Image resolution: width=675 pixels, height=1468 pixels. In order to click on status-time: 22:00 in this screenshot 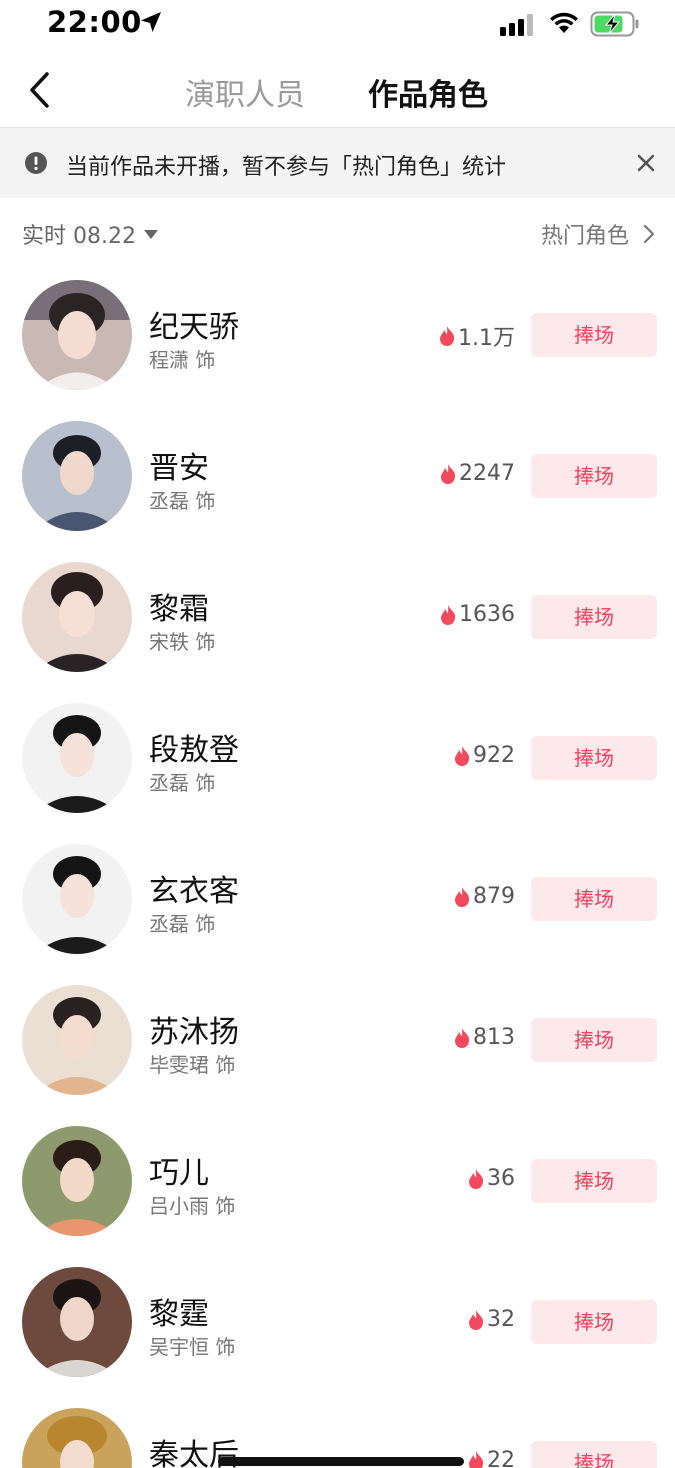, I will do `click(94, 22)`.